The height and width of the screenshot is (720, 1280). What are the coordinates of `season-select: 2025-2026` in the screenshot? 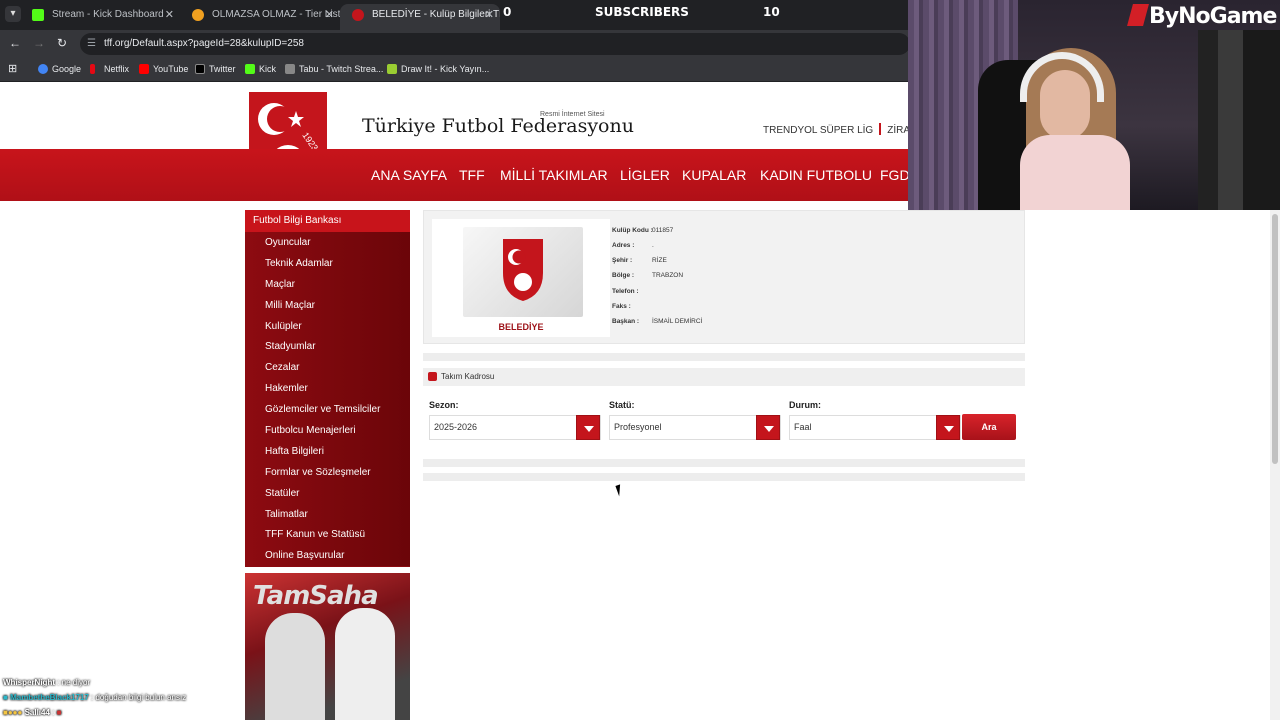 It's located at (515, 427).